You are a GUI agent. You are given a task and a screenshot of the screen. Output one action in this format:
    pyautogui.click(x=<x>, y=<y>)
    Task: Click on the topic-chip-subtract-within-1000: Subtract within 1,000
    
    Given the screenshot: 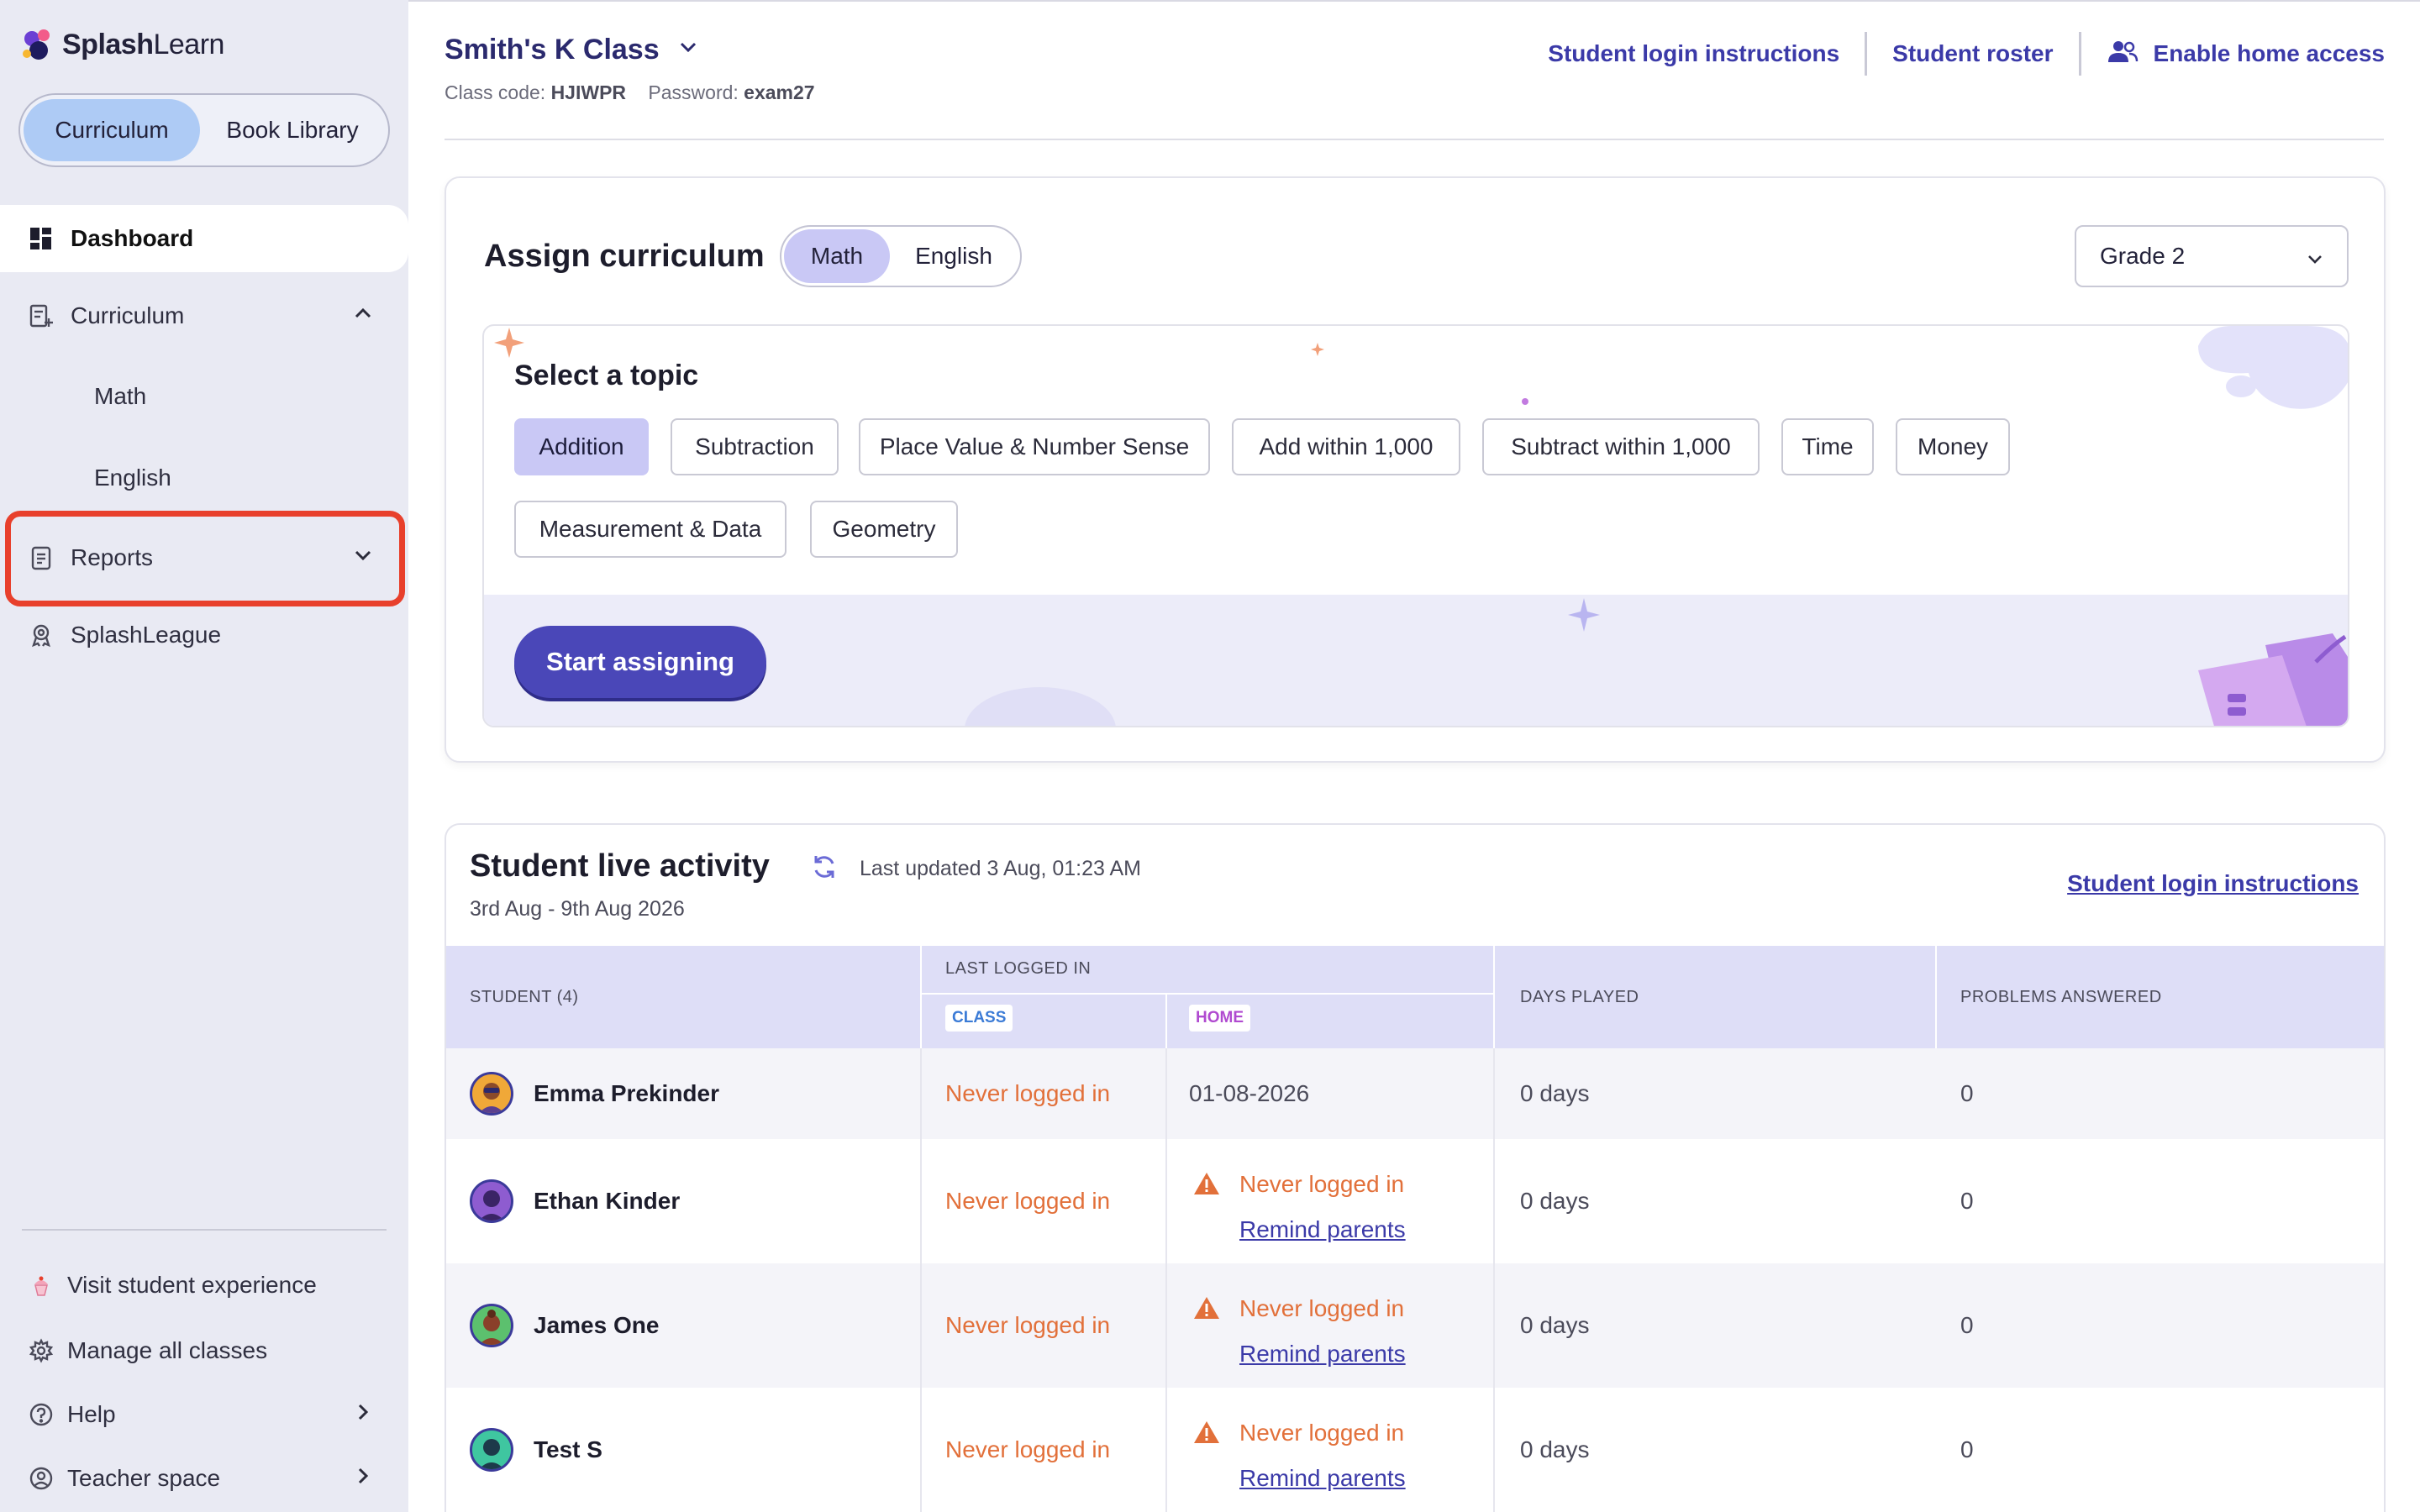 What is the action you would take?
    pyautogui.click(x=1621, y=446)
    